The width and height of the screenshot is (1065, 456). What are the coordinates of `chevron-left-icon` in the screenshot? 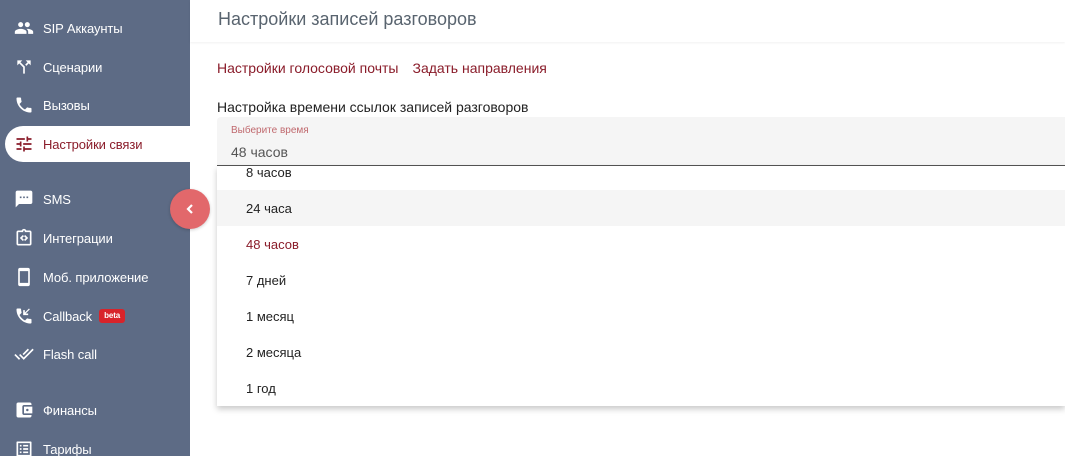 It's located at (189, 209).